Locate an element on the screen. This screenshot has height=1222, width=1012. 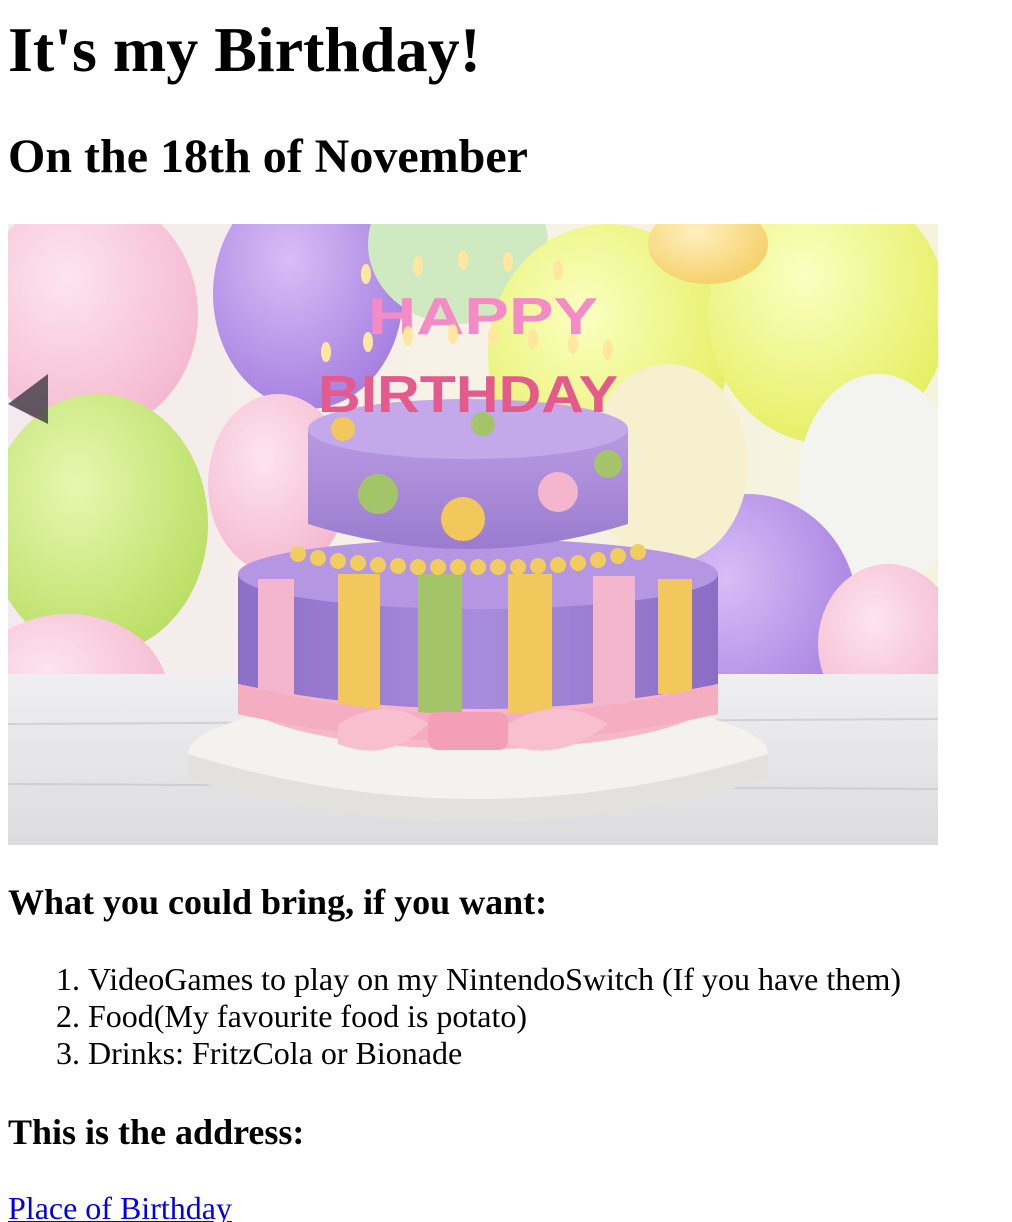
bring-heading: What you could bring, if you want: is located at coordinates (278, 902).